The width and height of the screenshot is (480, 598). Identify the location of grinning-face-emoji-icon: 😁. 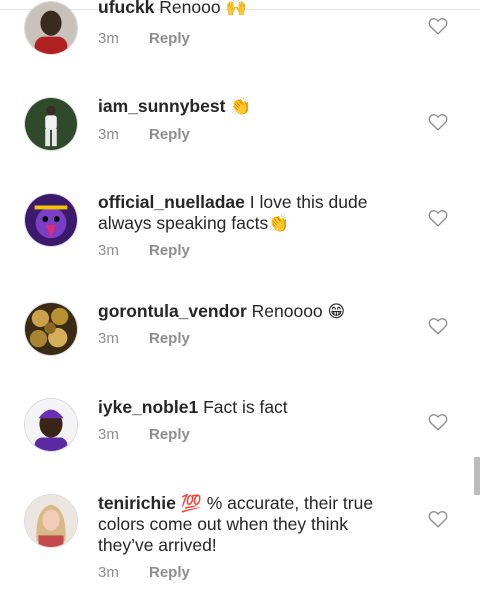
(336, 311).